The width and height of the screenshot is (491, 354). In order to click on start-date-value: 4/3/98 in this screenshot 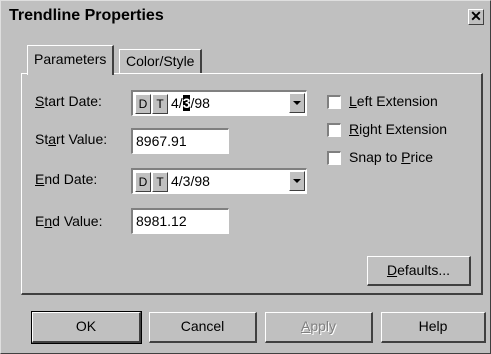, I will do `click(190, 103)`.